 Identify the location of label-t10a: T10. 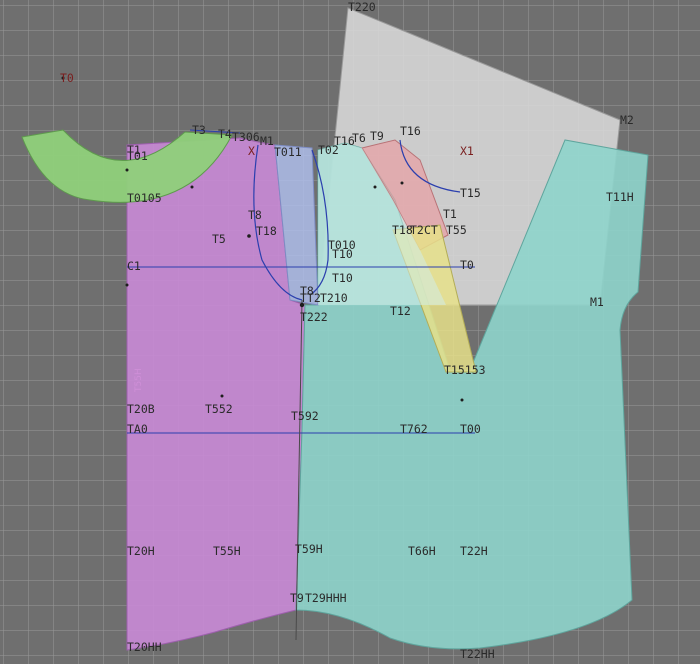
(342, 254).